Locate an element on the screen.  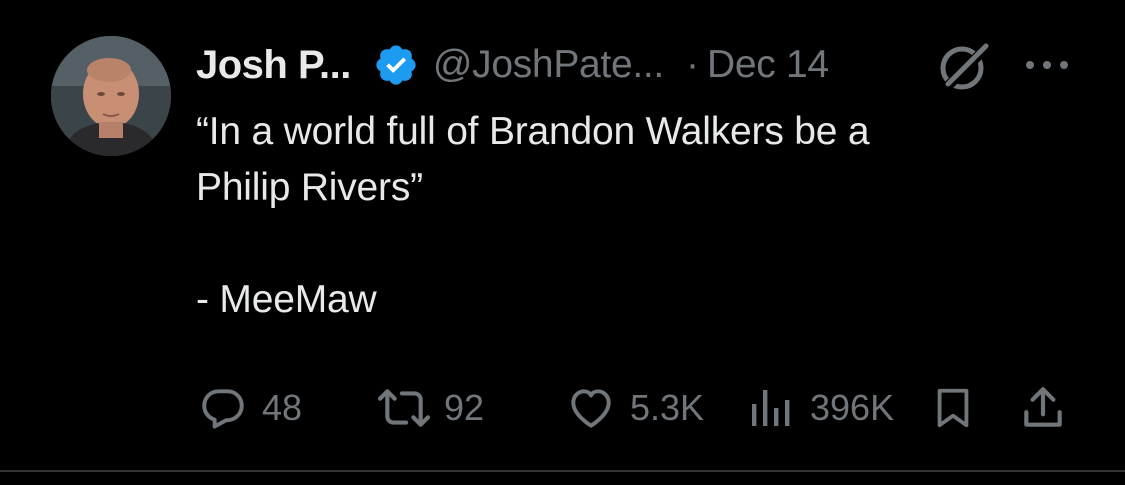
share-button is located at coordinates (1043, 408).